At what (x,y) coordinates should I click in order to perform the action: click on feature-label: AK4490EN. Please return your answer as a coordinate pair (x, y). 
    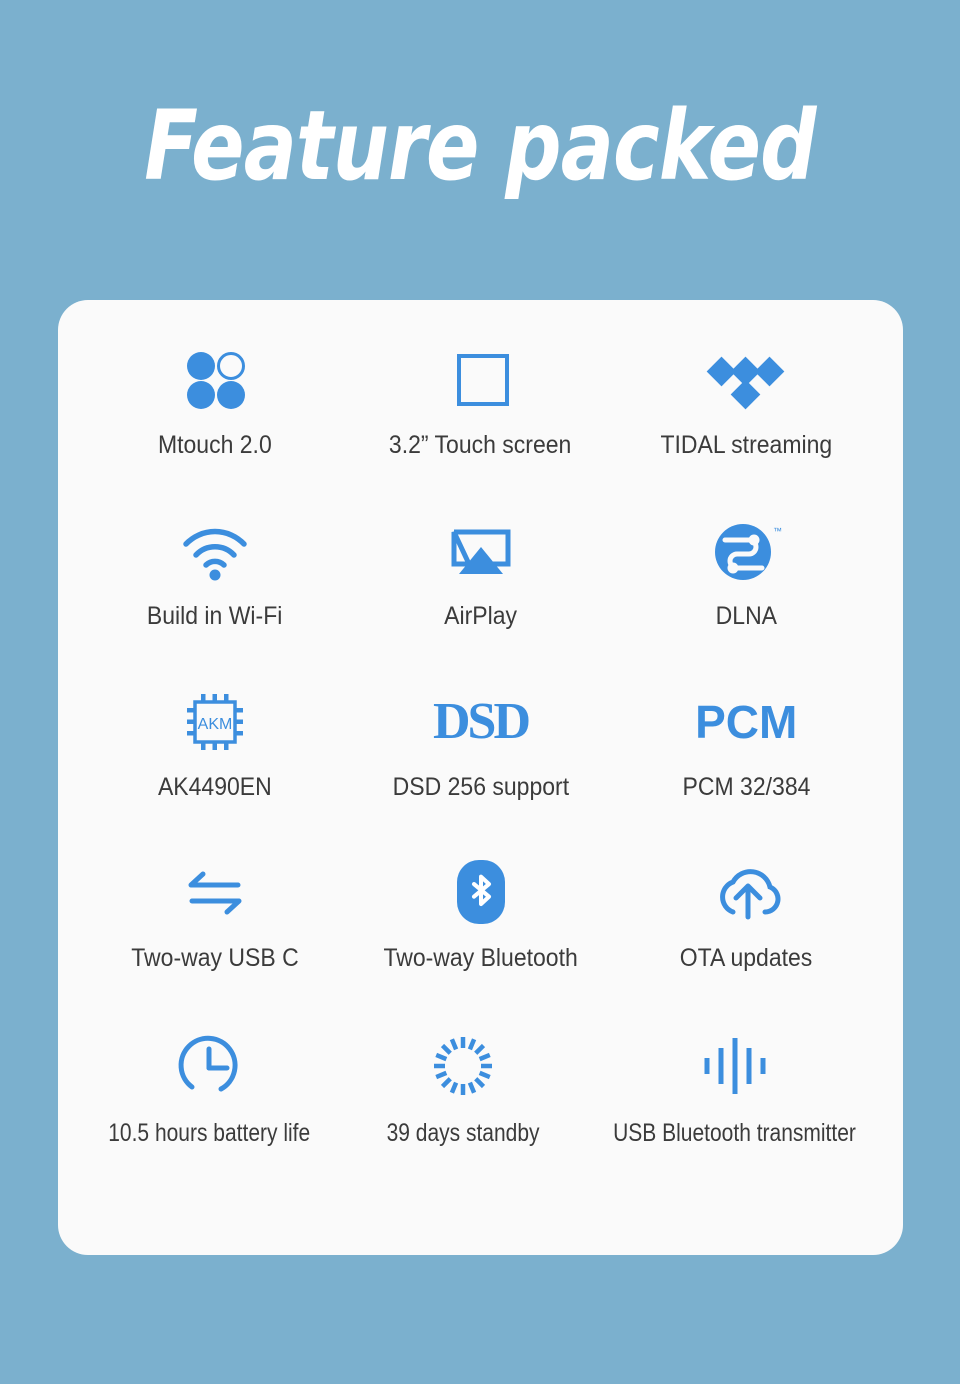
    Looking at the image, I should click on (214, 787).